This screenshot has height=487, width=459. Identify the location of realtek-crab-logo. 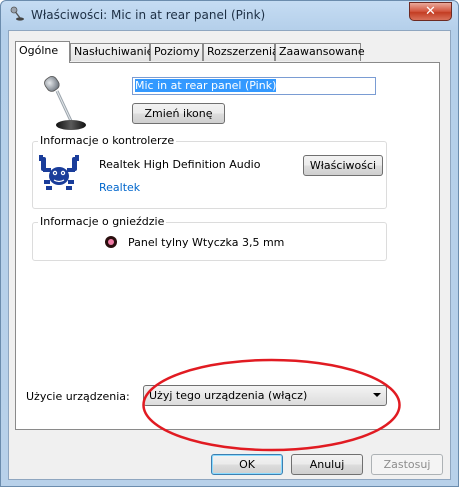
(59, 172).